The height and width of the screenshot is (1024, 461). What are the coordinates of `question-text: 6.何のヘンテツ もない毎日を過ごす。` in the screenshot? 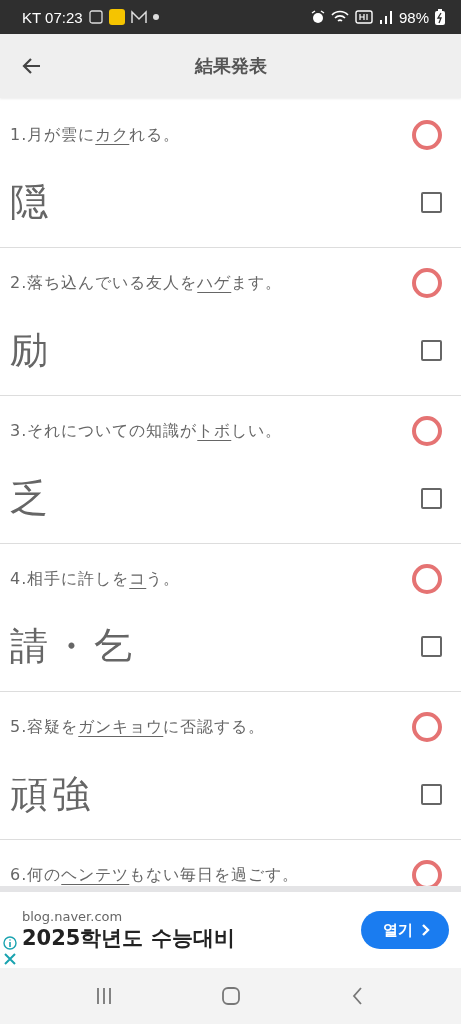 It's located at (155, 875).